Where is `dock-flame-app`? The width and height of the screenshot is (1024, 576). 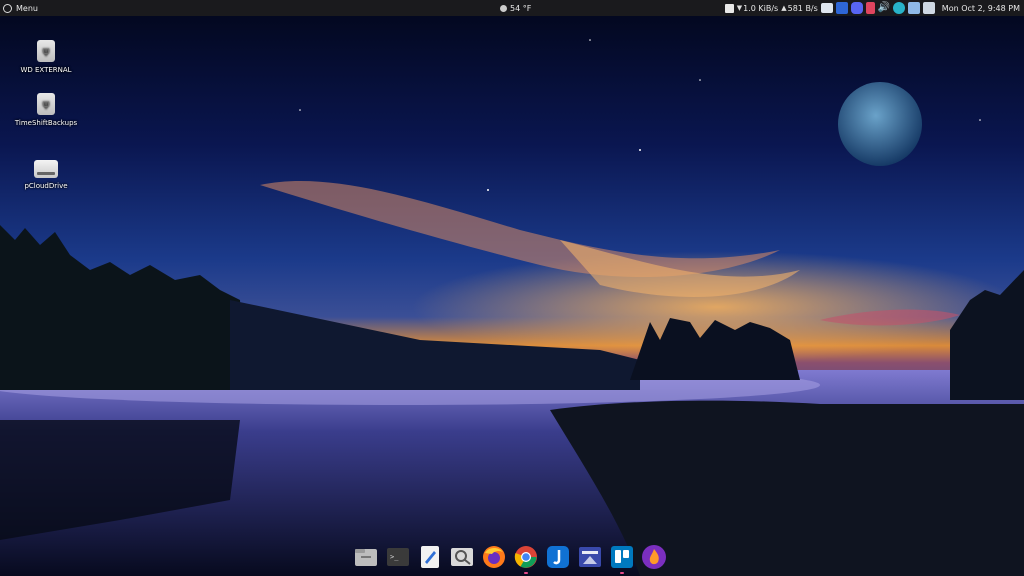 dock-flame-app is located at coordinates (654, 557).